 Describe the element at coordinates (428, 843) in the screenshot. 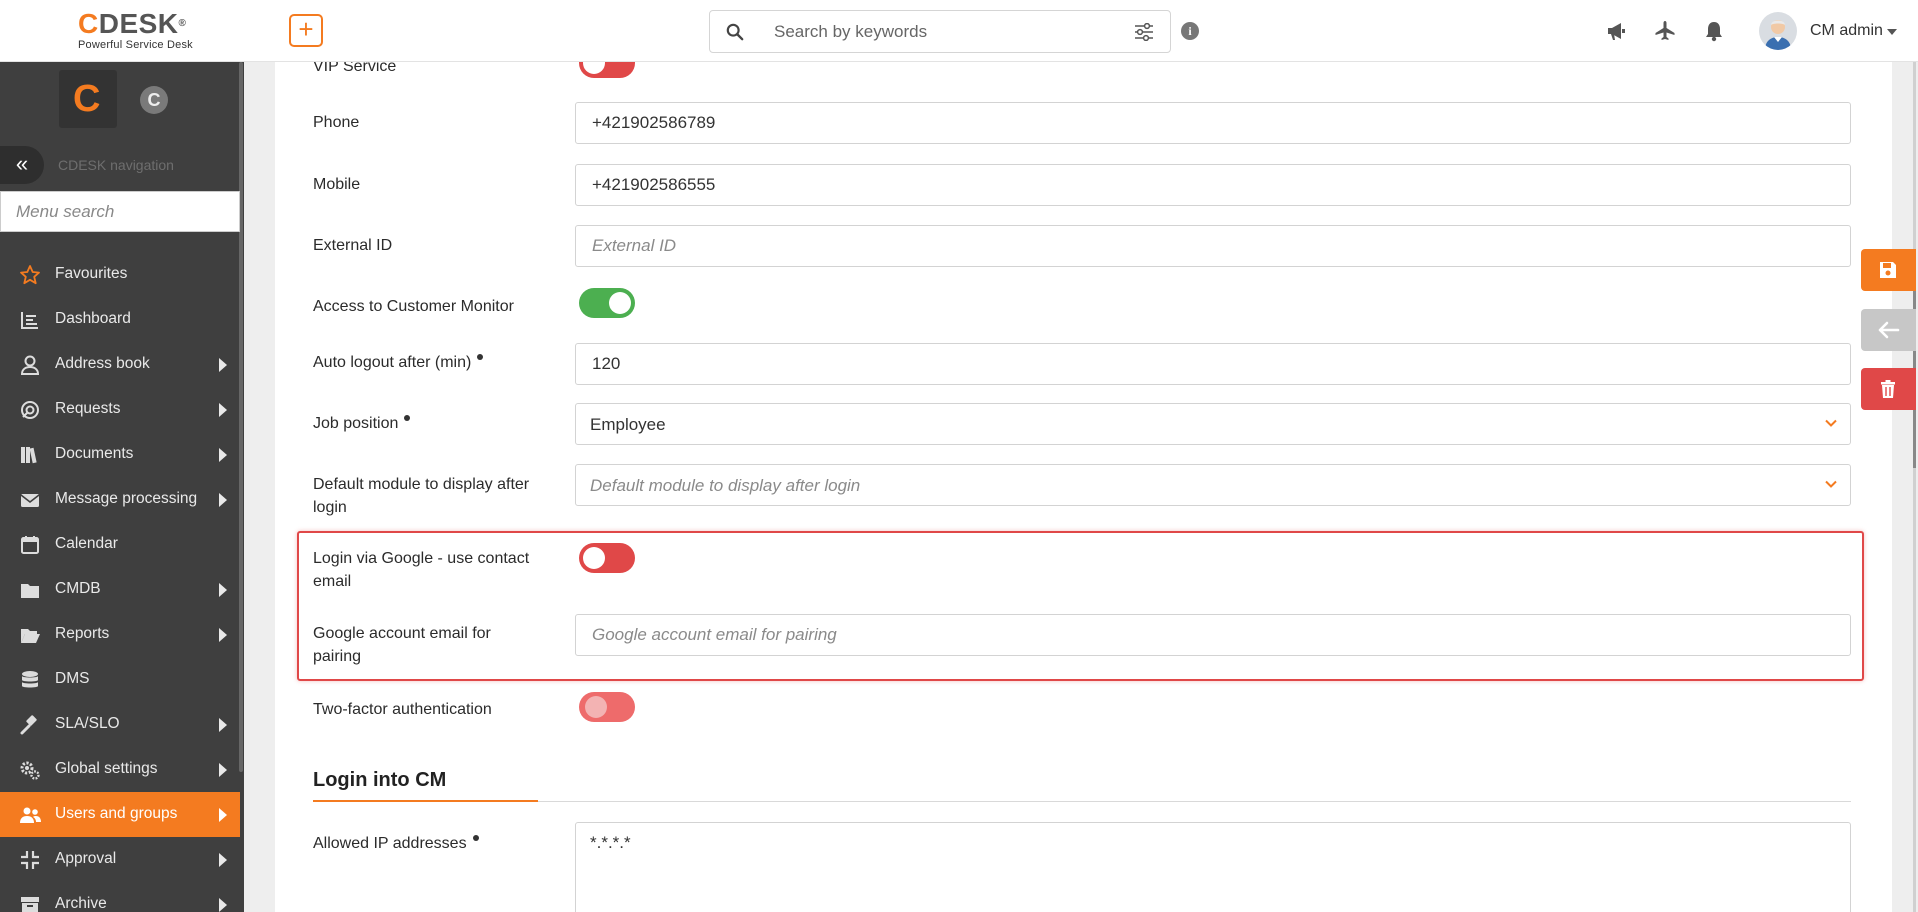

I see `allowed-ip-label: Allowed IP addresses` at that location.